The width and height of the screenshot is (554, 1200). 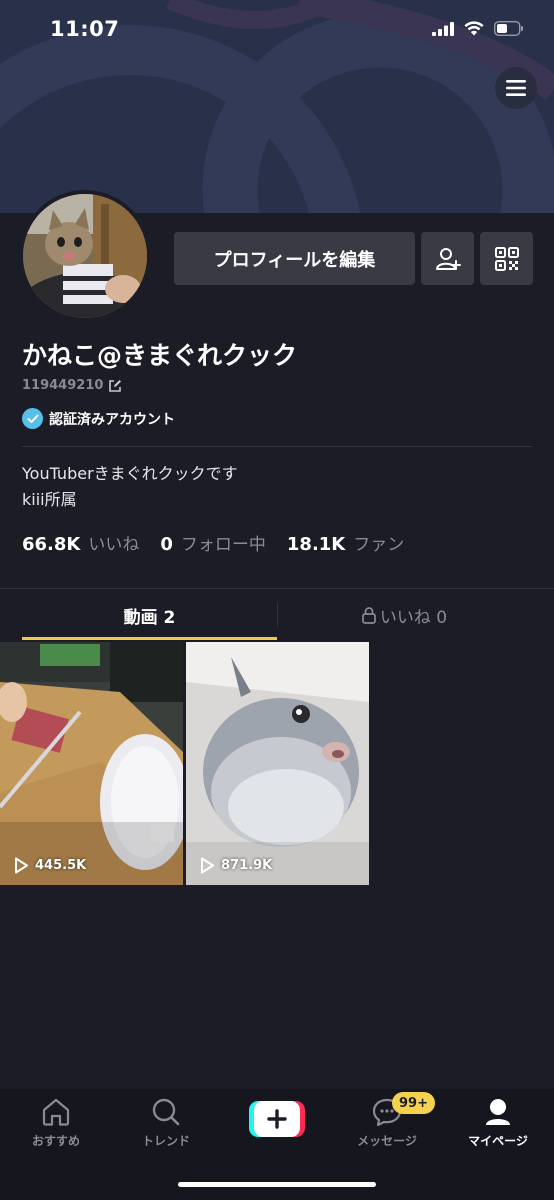 What do you see at coordinates (508, 28) in the screenshot?
I see `battery-icon` at bounding box center [508, 28].